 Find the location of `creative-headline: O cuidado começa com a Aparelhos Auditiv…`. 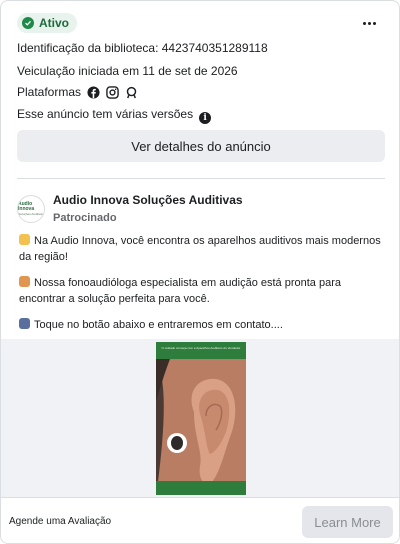

creative-headline: O cuidado começa com a Aparelhos Auditiv… is located at coordinates (201, 350).